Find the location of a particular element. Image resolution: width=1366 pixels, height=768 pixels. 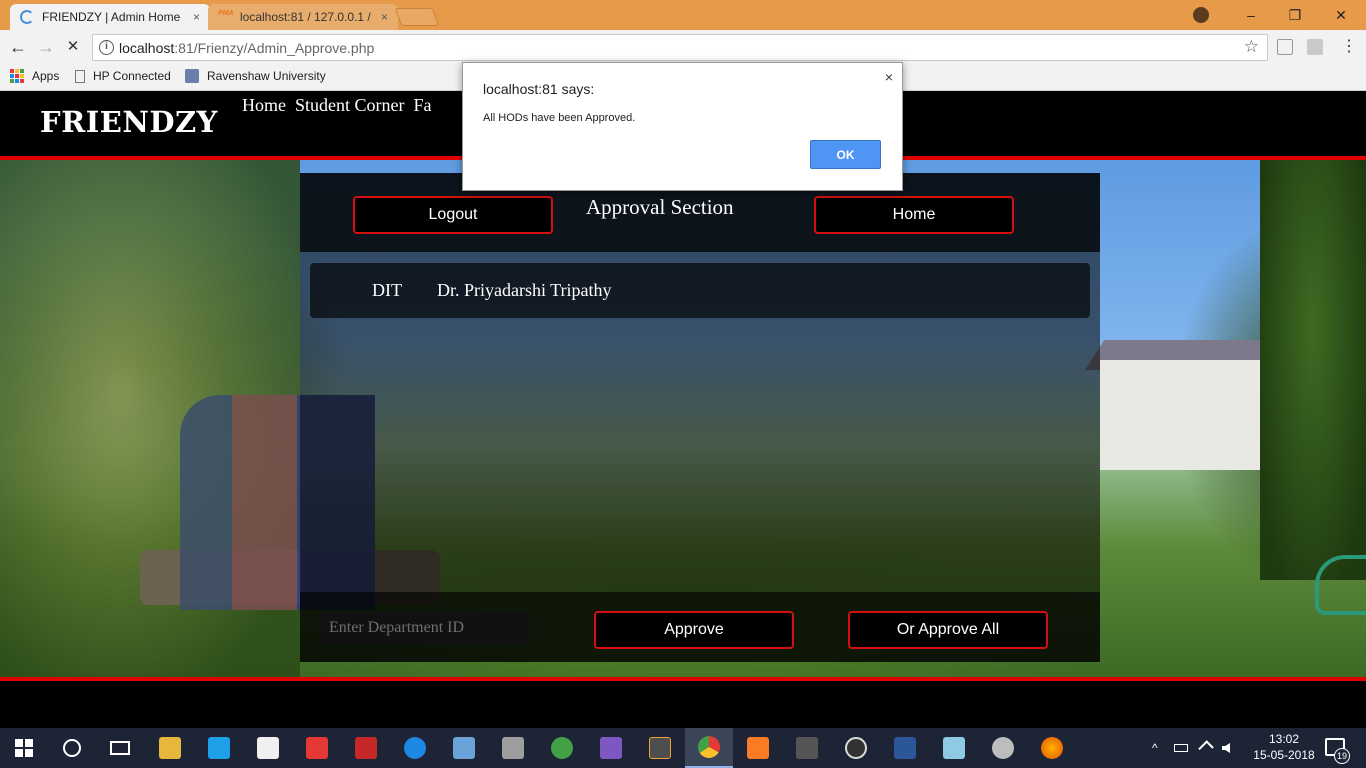

red-app-icon is located at coordinates (317, 748).